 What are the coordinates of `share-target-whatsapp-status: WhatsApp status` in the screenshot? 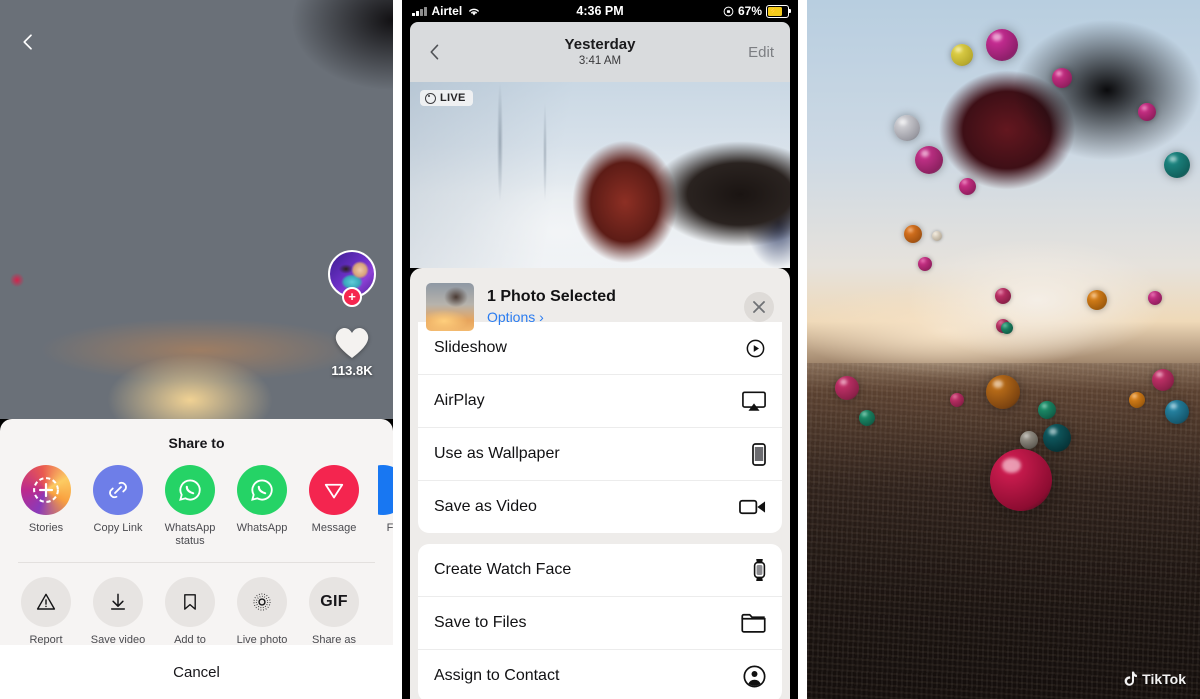 It's located at (190, 506).